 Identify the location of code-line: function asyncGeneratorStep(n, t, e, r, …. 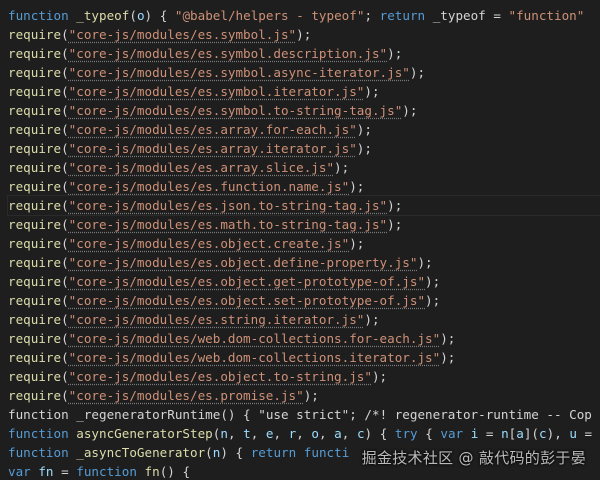
(304, 433).